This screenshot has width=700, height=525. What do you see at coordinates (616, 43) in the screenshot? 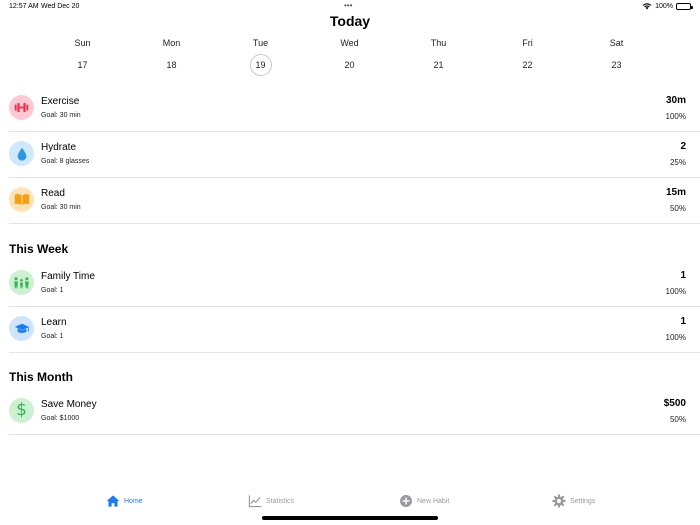
I see `day-name: Sat` at bounding box center [616, 43].